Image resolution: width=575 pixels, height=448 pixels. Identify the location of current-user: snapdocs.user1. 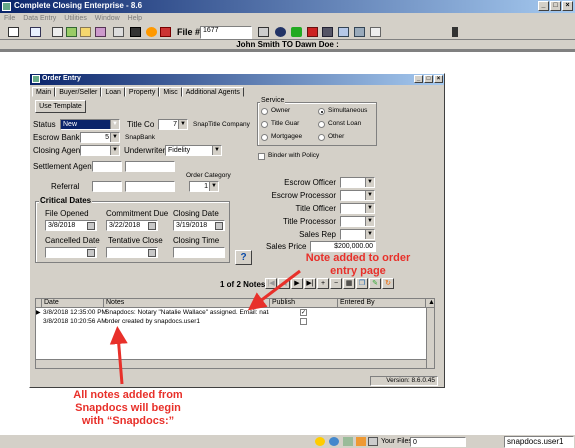
(539, 442).